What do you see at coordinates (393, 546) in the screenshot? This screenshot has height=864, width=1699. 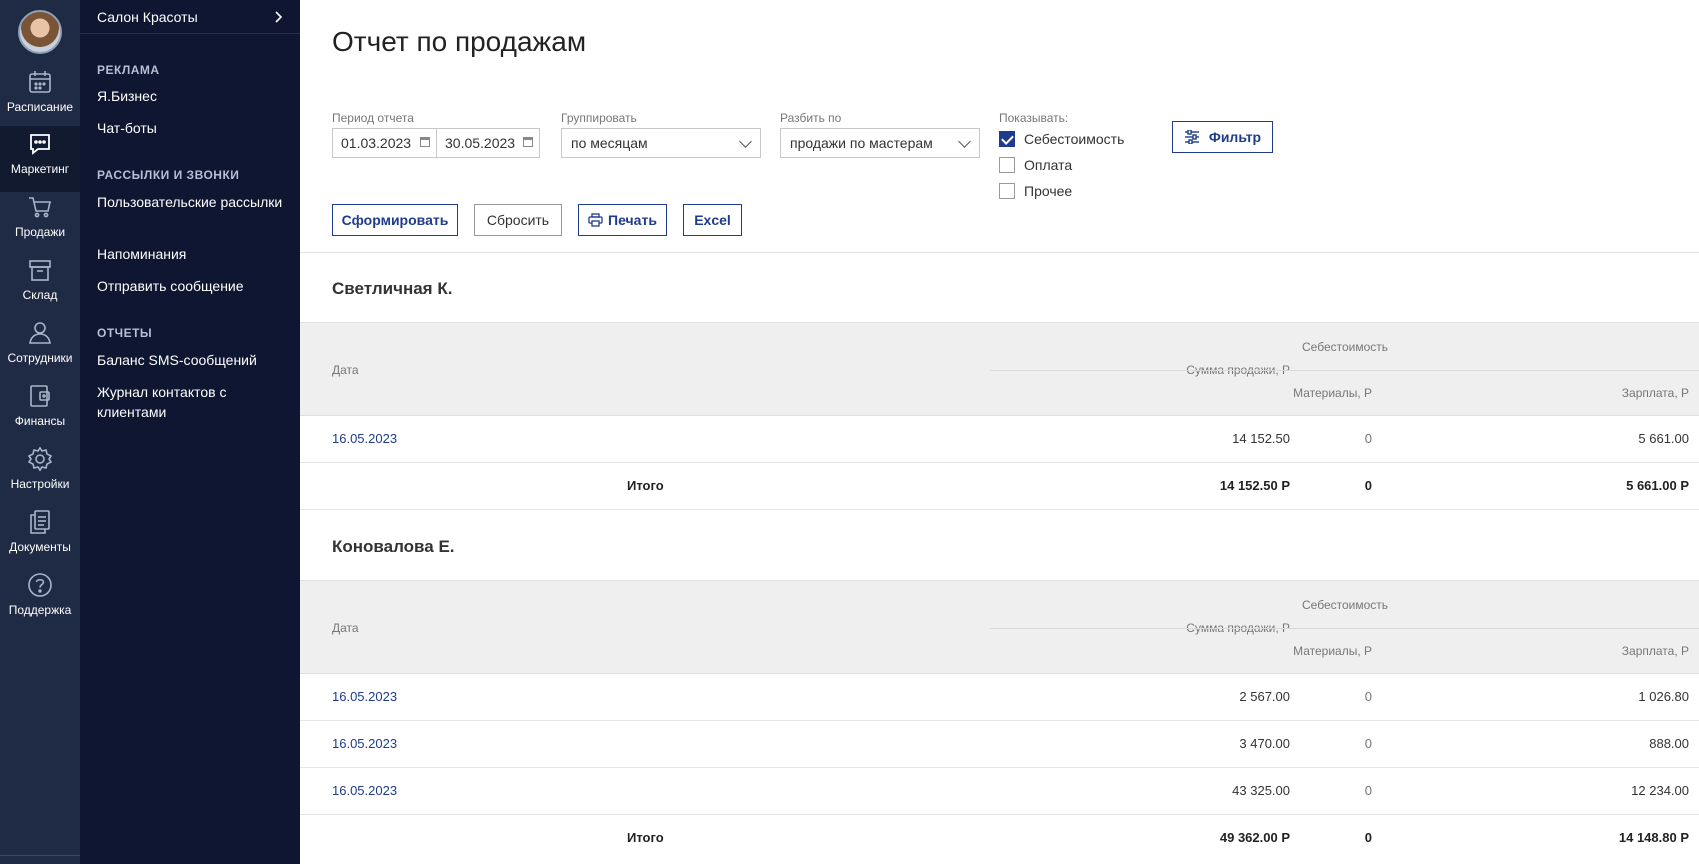 I see `employee-name: Коновалова Е.` at bounding box center [393, 546].